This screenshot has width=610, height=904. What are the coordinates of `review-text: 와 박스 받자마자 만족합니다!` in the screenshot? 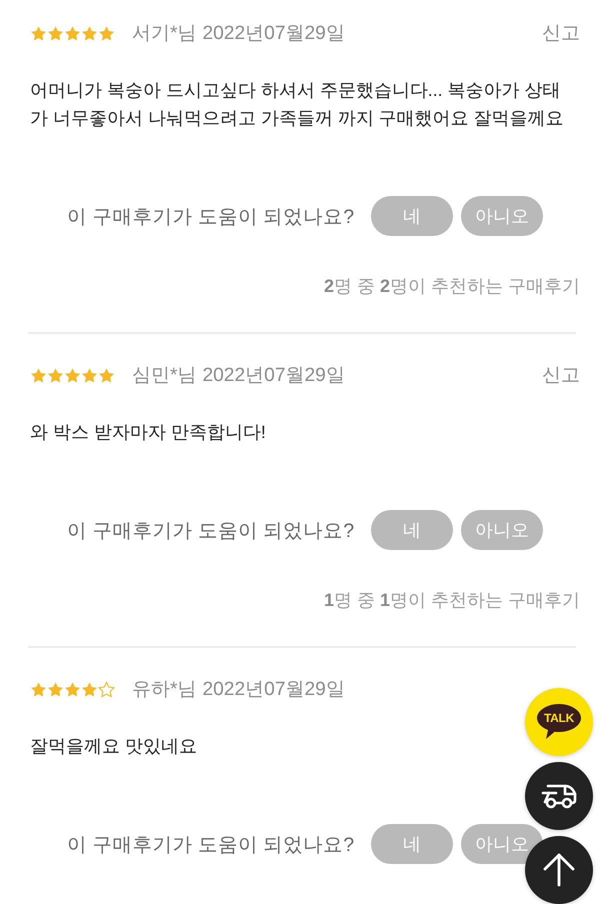 It's located at (148, 432).